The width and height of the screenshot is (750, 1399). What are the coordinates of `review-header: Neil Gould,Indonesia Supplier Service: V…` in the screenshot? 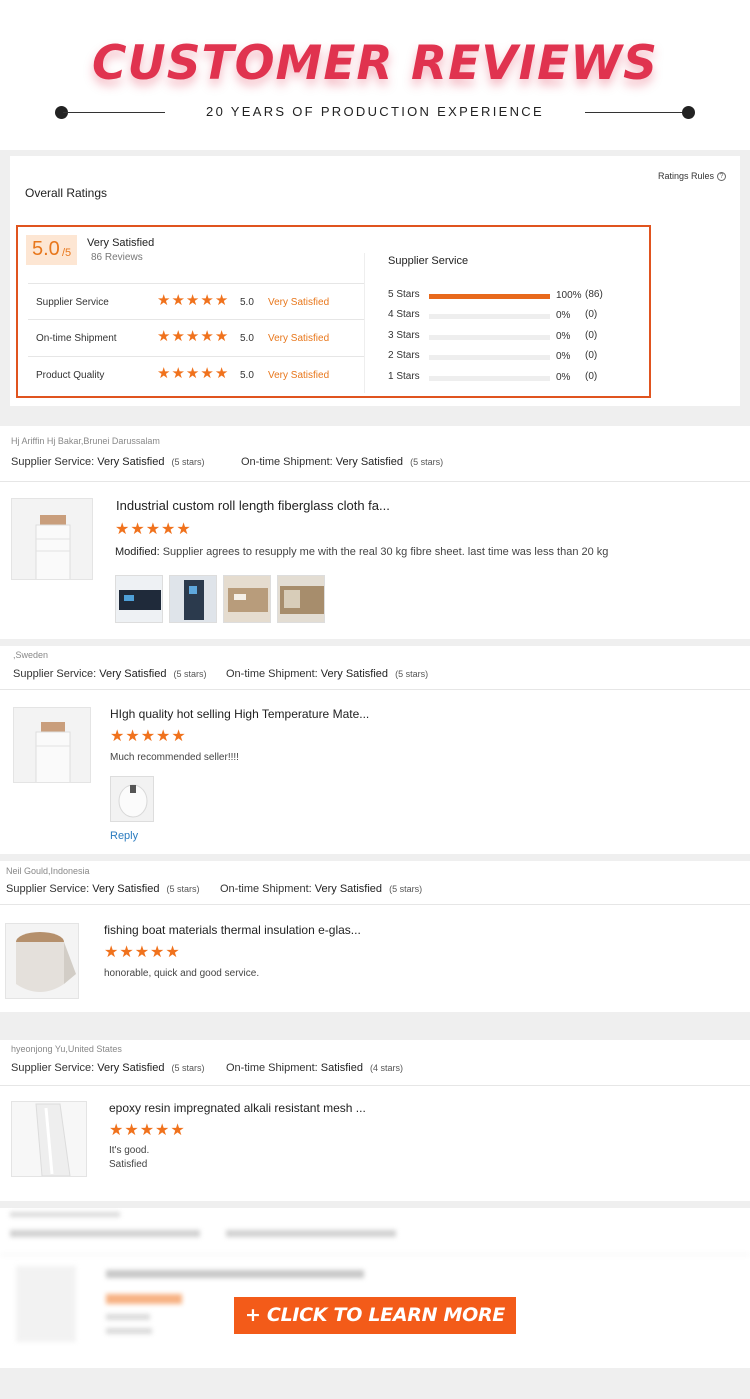 It's located at (375, 883).